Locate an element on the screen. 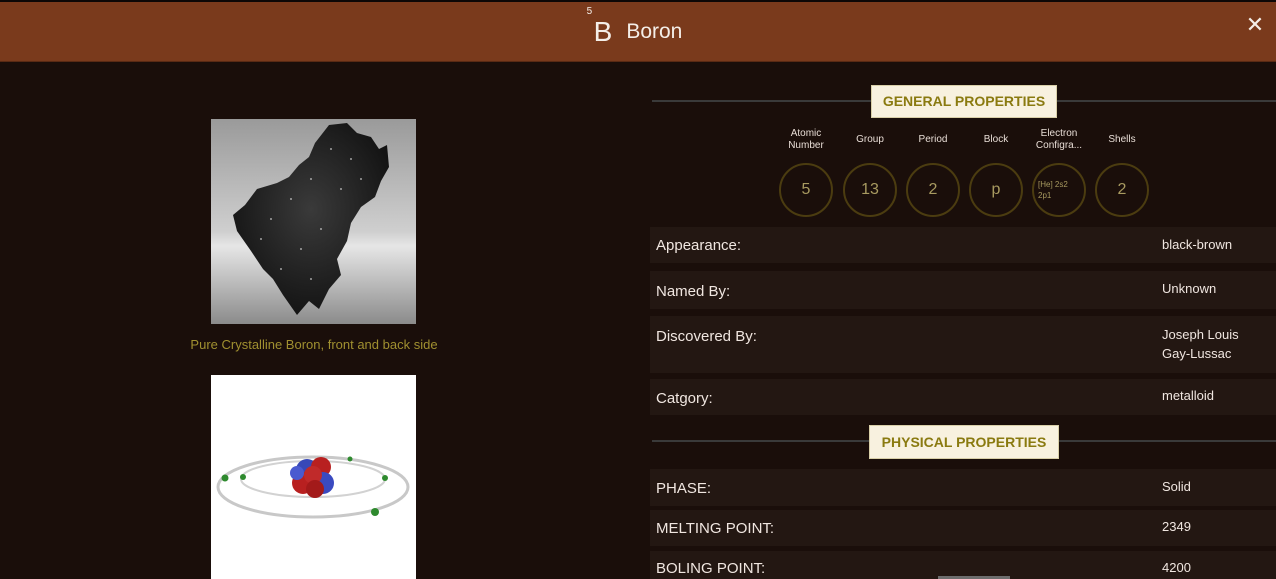 Image resolution: width=1276 pixels, height=579 pixels. row-boiling-point: BOLING POINT: 4200 is located at coordinates (963, 565).